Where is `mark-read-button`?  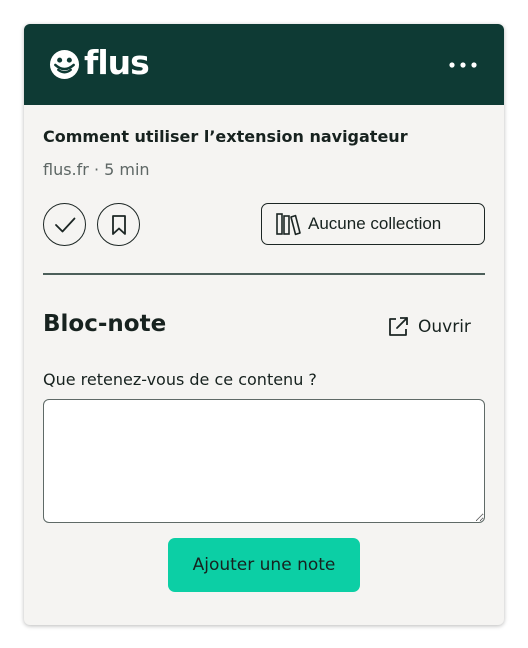
mark-read-button is located at coordinates (64, 224).